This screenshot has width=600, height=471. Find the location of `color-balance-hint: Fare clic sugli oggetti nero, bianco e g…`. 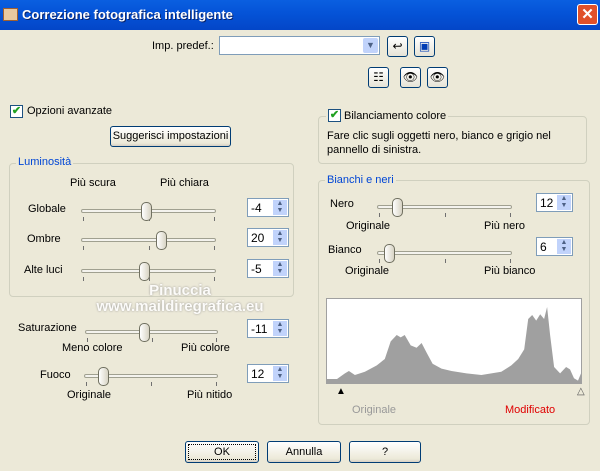

color-balance-hint: Fare clic sugli oggetti nero, bianco e g… is located at coordinates (439, 143).